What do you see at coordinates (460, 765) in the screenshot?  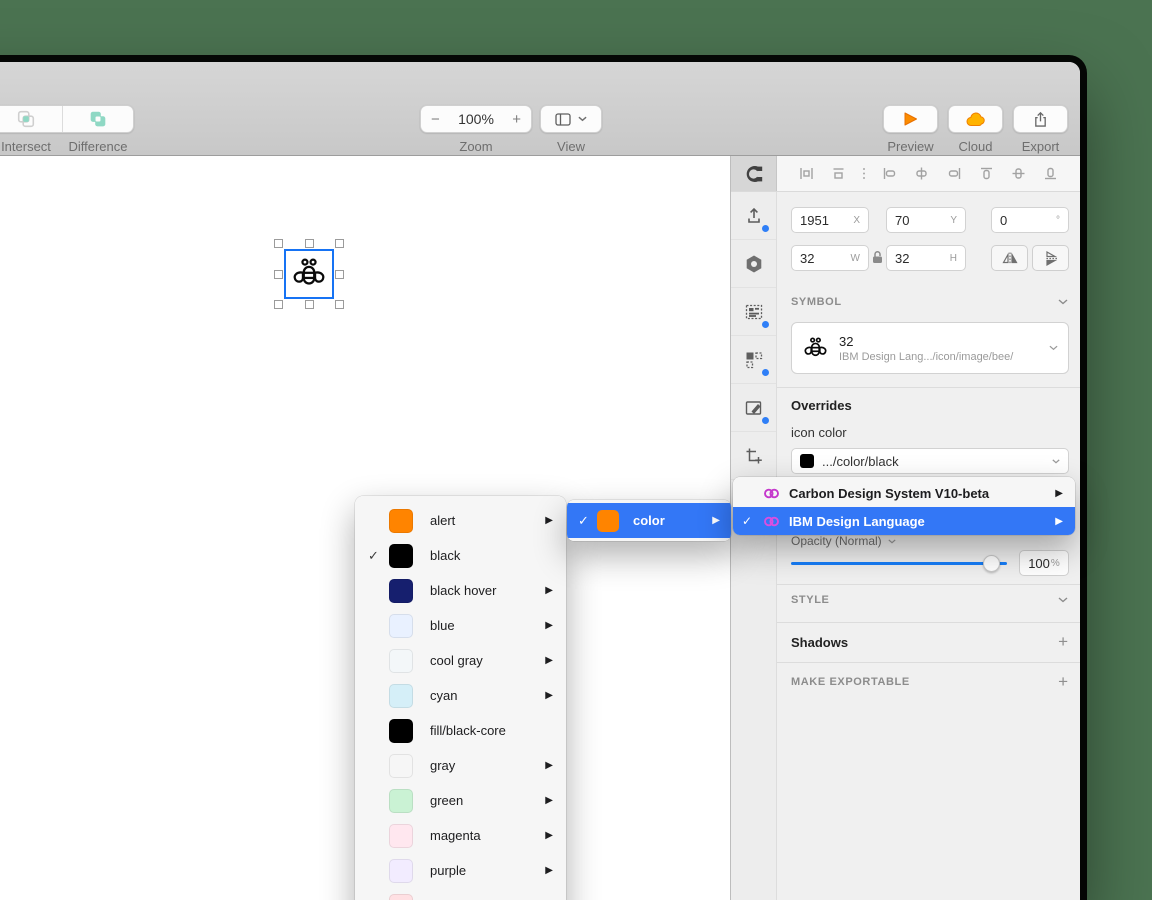 I see `menu-item-gray: gray ▶` at bounding box center [460, 765].